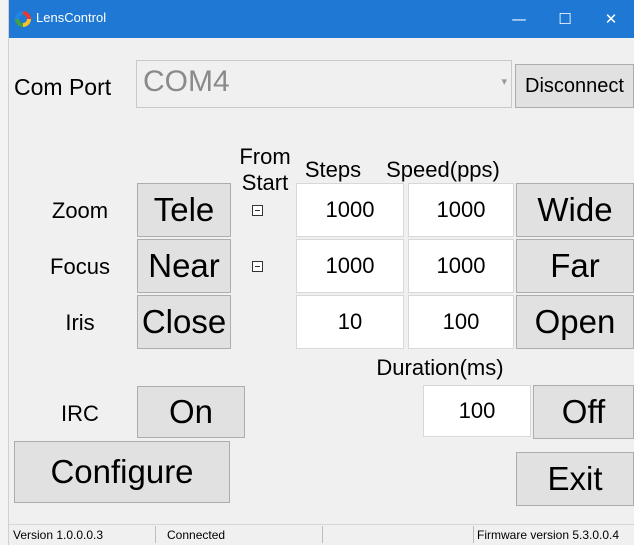 The width and height of the screenshot is (634, 545). What do you see at coordinates (191, 412) in the screenshot?
I see `irc-on-button: On` at bounding box center [191, 412].